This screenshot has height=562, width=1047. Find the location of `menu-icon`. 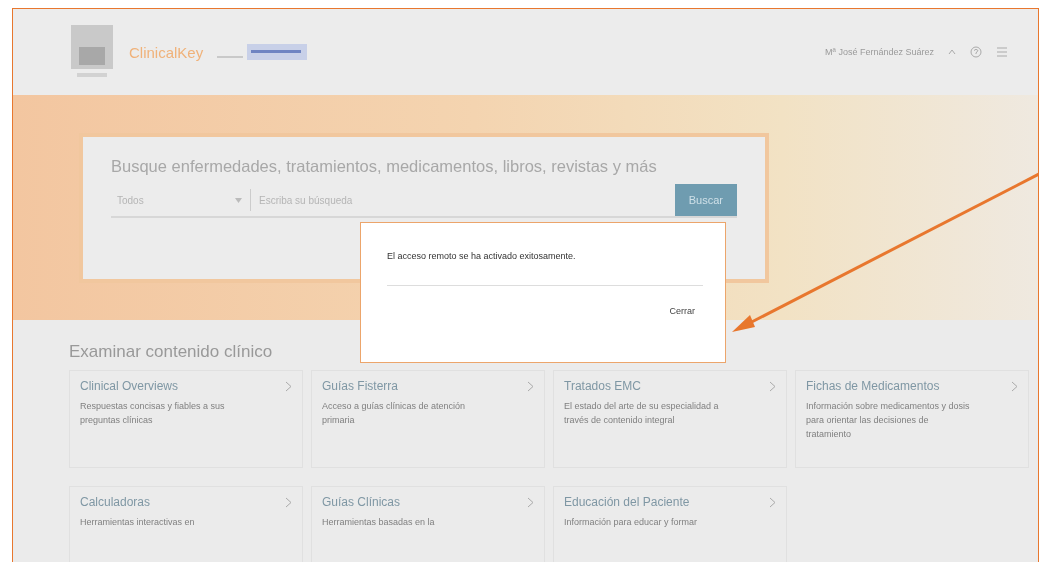

menu-icon is located at coordinates (1002, 52).